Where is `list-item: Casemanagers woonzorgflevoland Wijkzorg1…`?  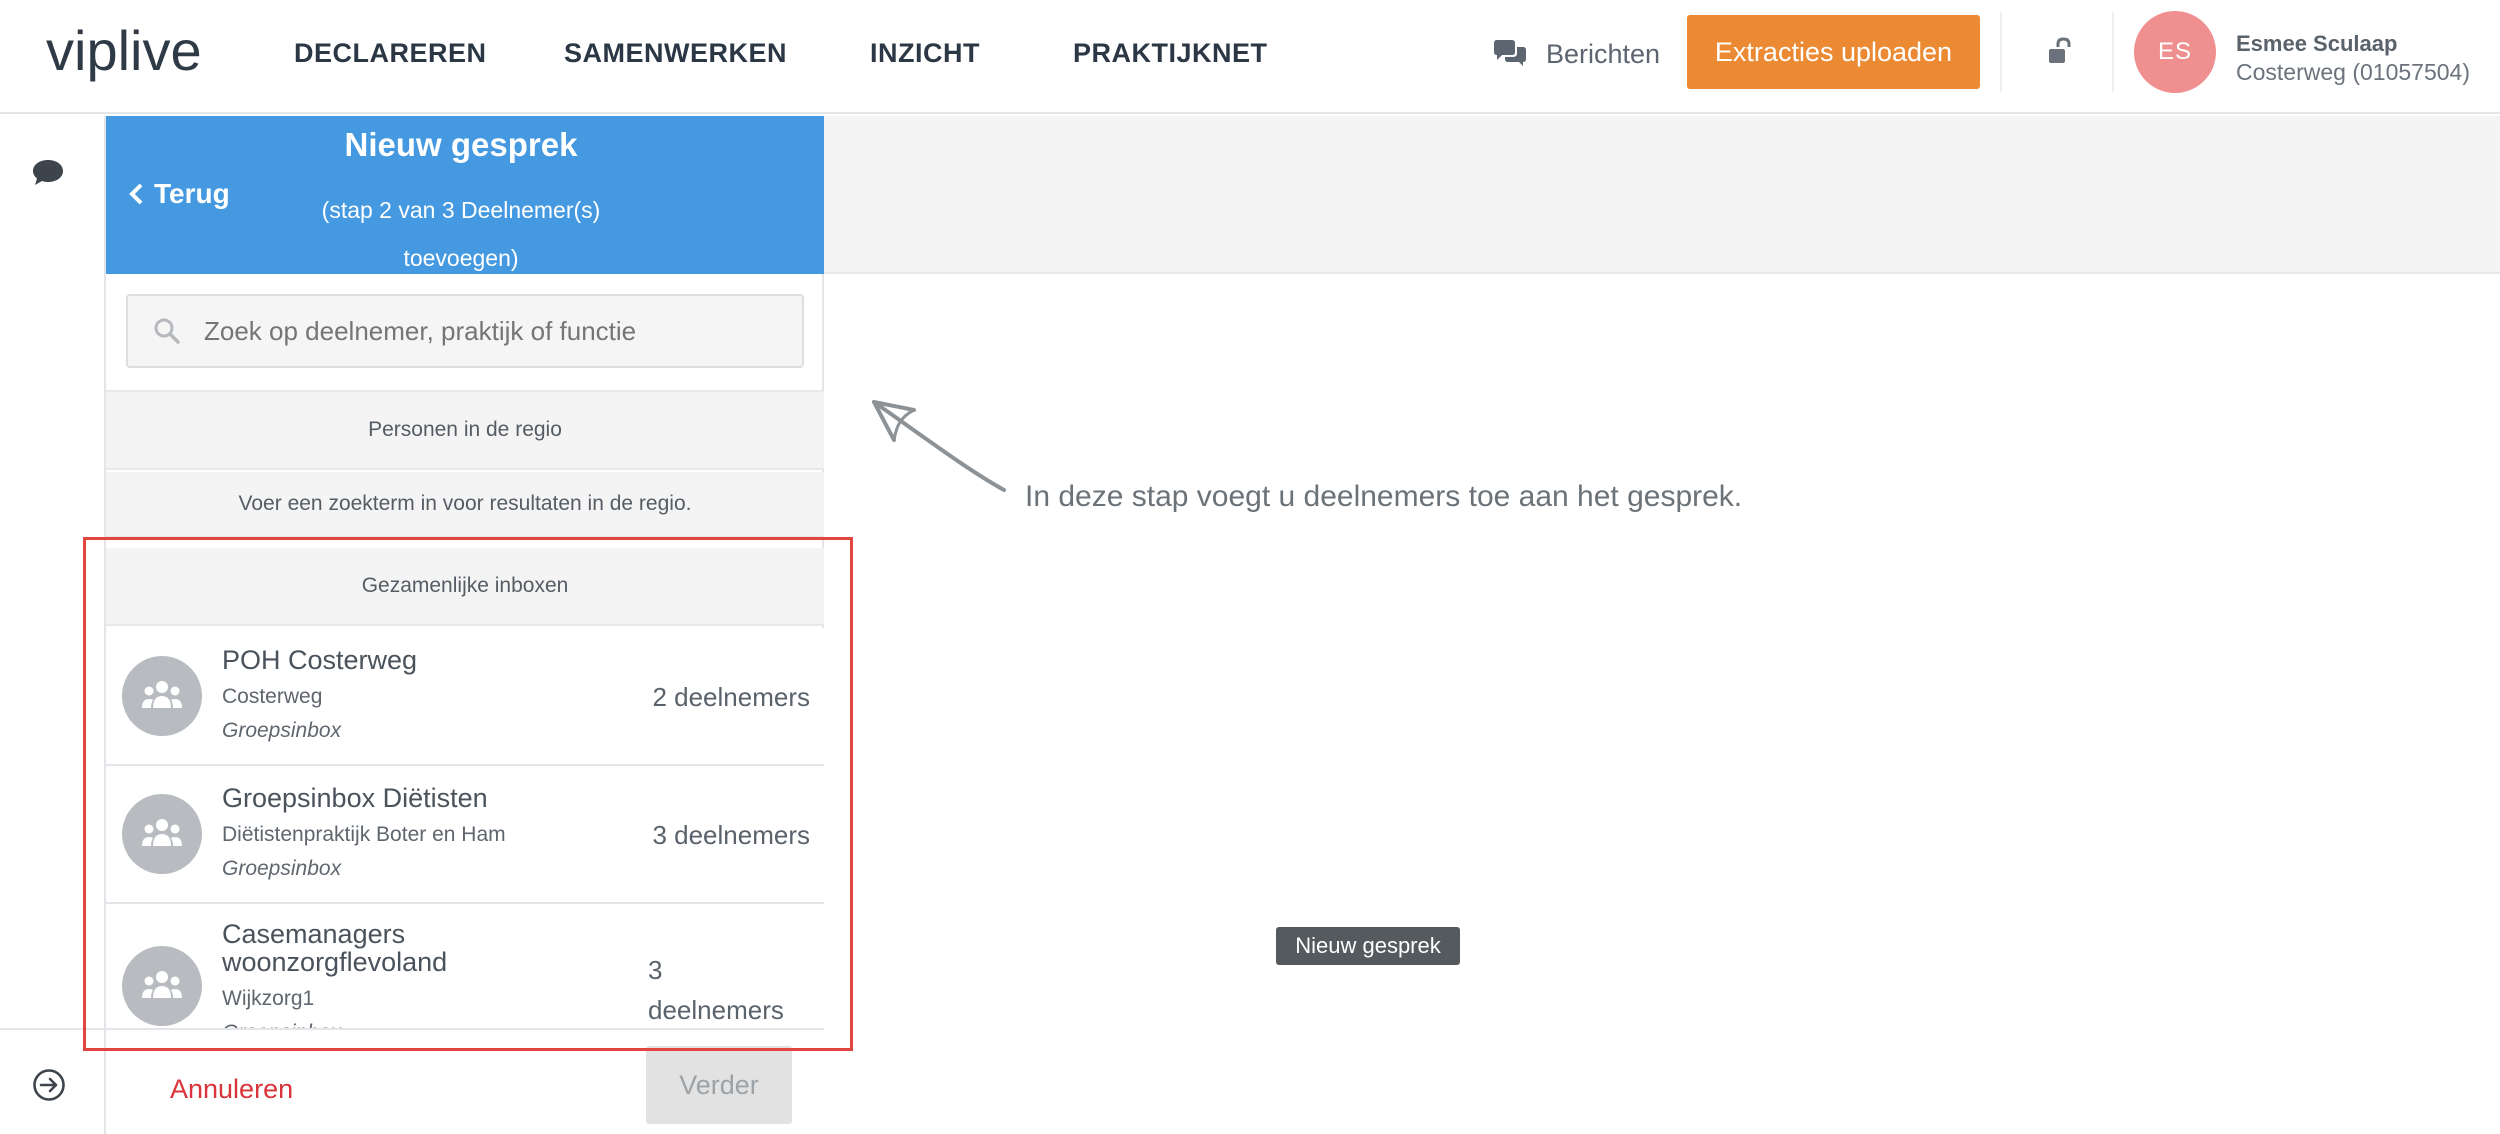 list-item: Casemanagers woonzorgflevoland Wijkzorg1… is located at coordinates (465, 966).